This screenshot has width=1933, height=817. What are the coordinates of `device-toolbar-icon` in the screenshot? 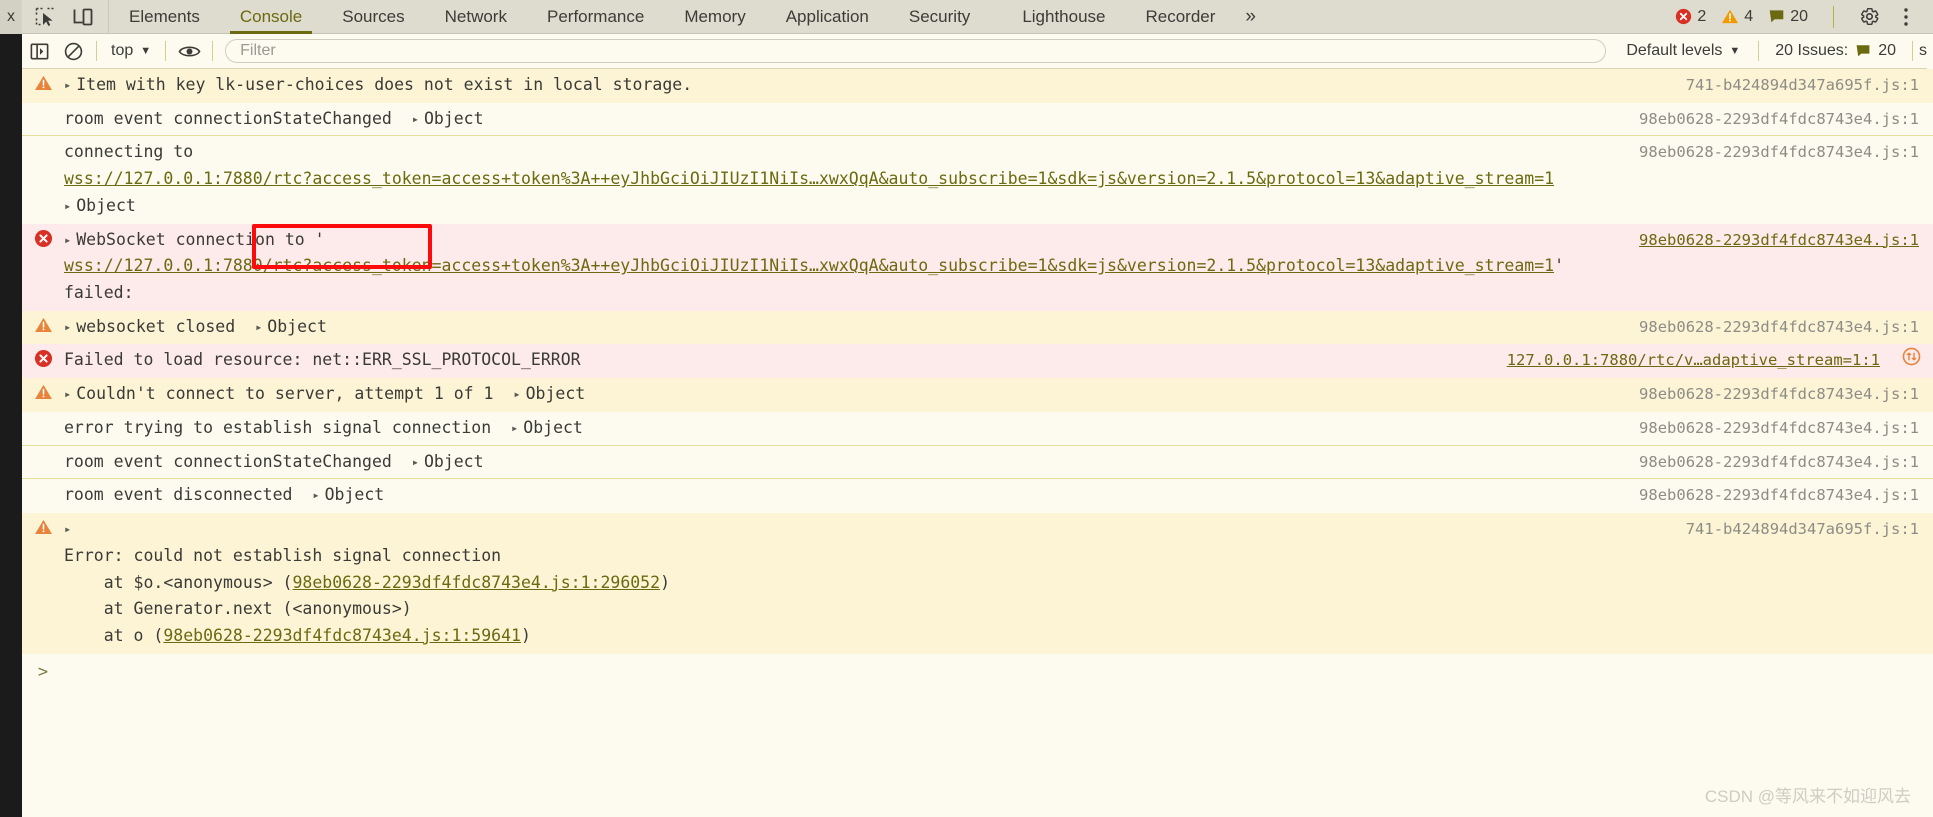 It's located at (83, 17).